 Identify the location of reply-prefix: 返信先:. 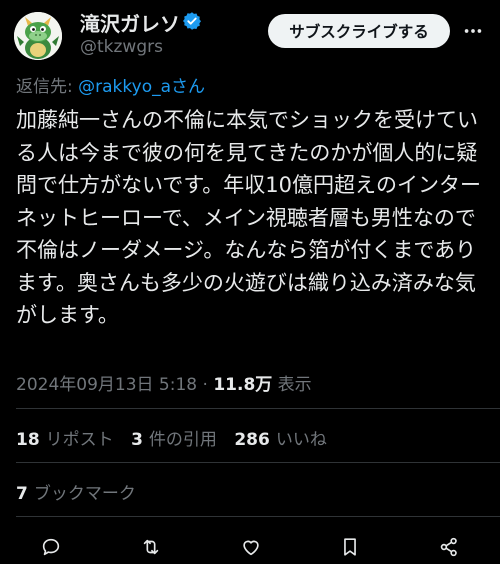
(47, 87).